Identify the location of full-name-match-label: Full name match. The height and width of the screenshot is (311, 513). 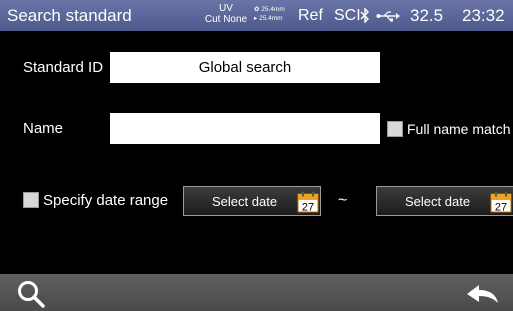
(459, 129).